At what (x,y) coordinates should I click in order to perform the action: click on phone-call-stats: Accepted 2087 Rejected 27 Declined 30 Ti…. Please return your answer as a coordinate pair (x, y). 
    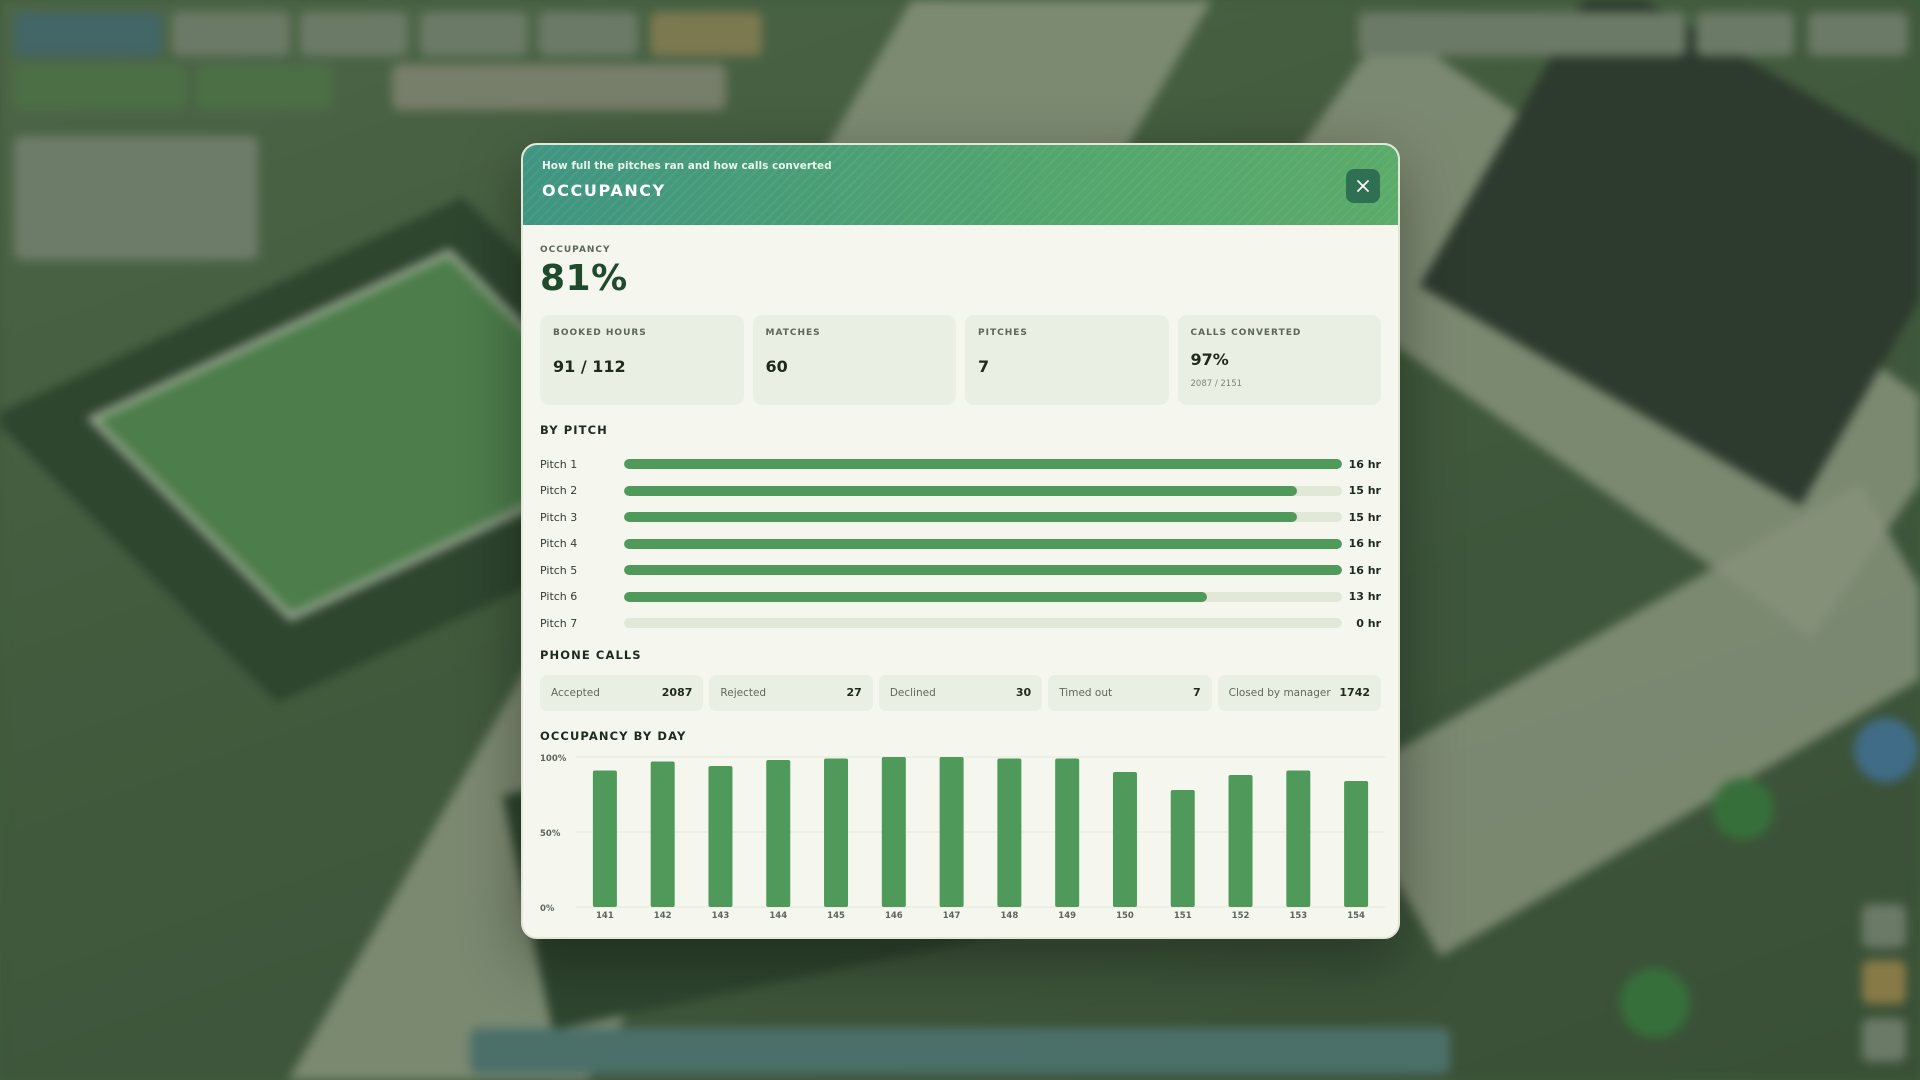
    Looking at the image, I should click on (961, 692).